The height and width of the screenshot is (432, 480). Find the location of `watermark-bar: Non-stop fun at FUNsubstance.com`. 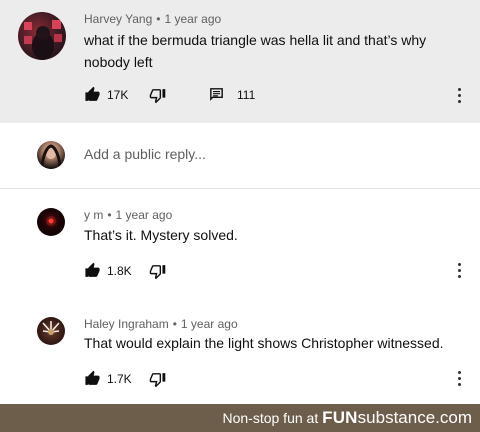

watermark-bar: Non-stop fun at FUNsubstance.com is located at coordinates (240, 418).